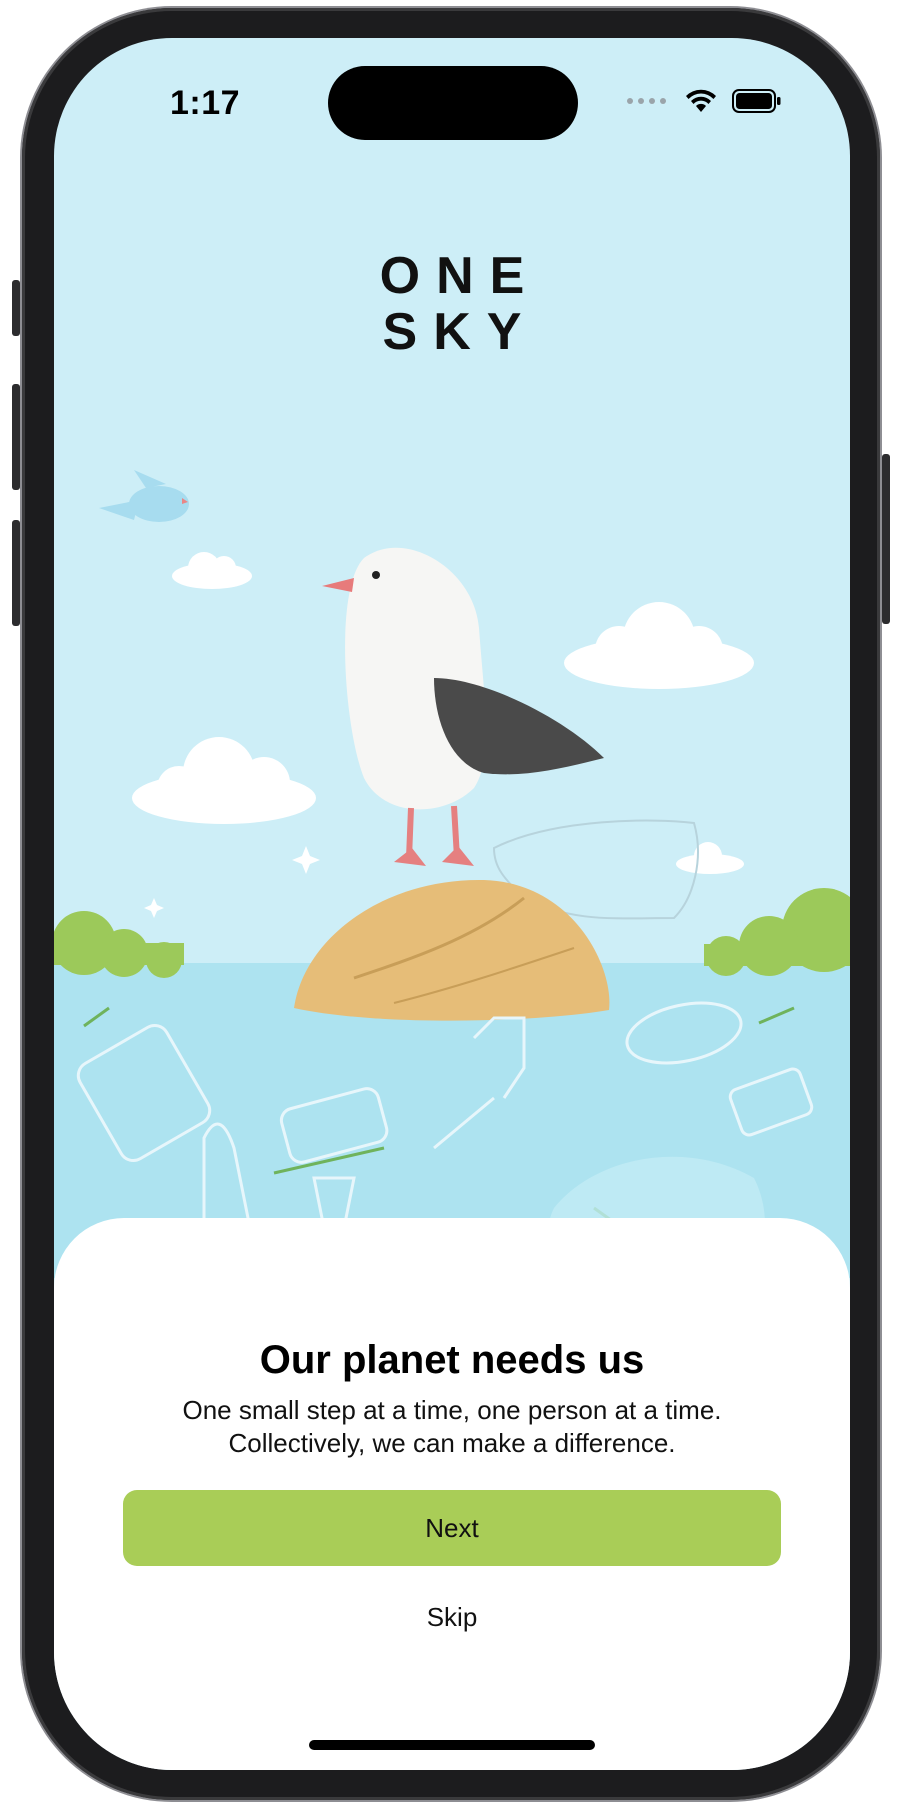 Image resolution: width=903 pixels, height=1806 pixels. What do you see at coordinates (756, 101) in the screenshot?
I see `battery-icon` at bounding box center [756, 101].